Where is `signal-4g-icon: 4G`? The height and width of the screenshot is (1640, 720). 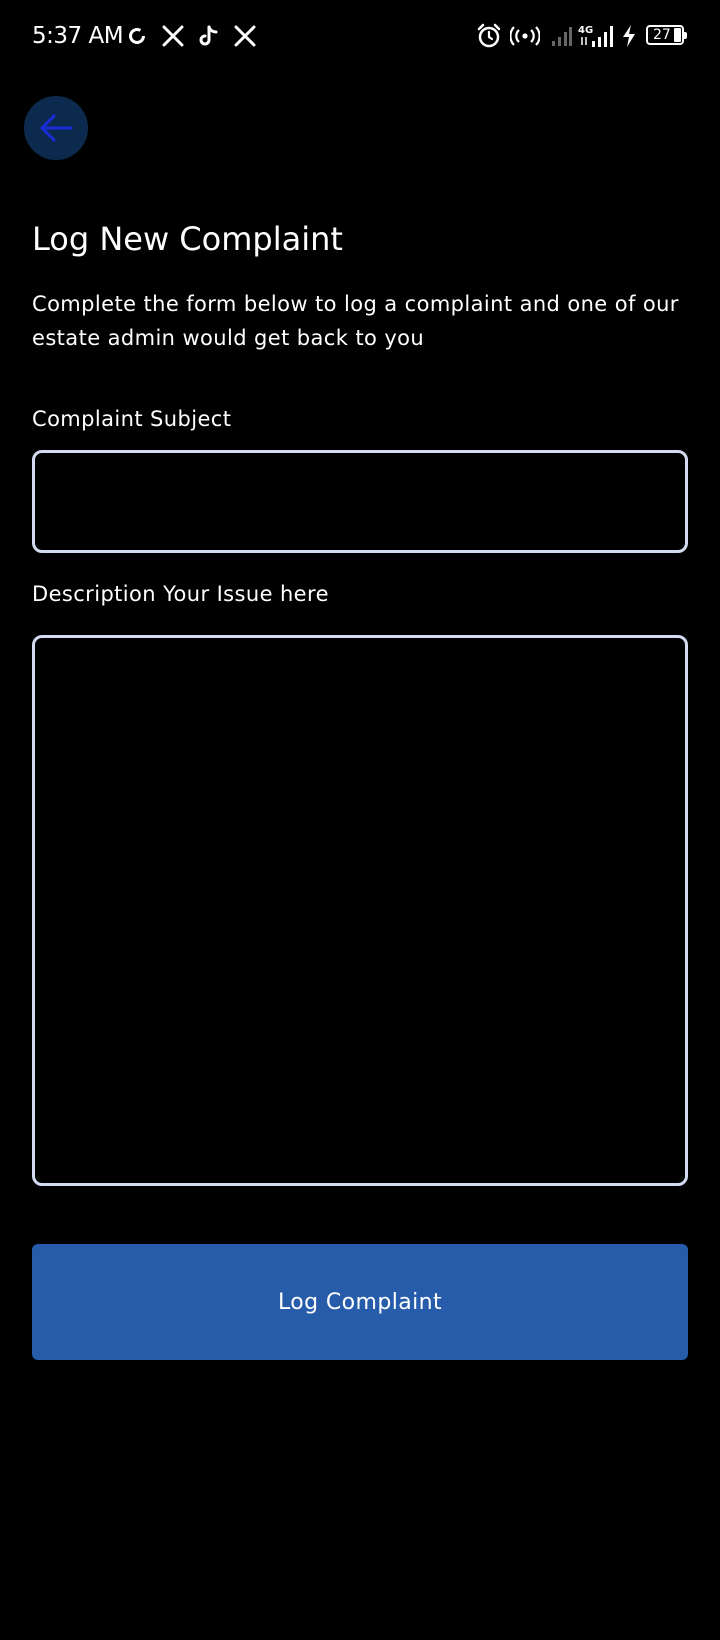
signal-4g-icon: 4G is located at coordinates (596, 36).